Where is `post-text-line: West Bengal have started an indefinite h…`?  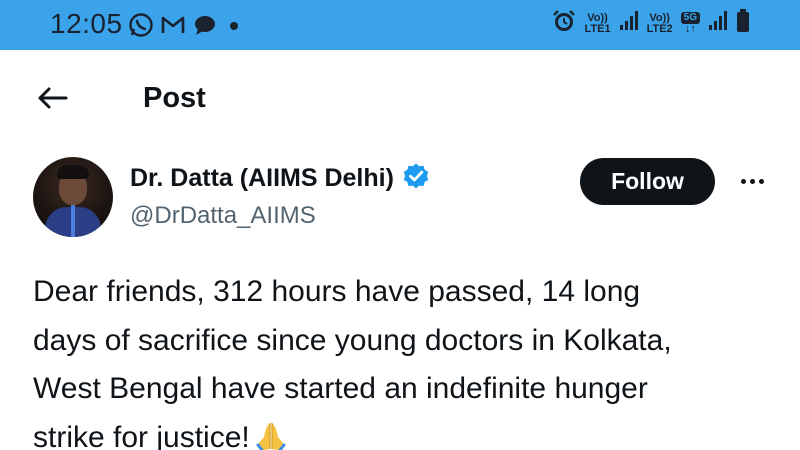 post-text-line: West Bengal have started an indefinite h… is located at coordinates (340, 388).